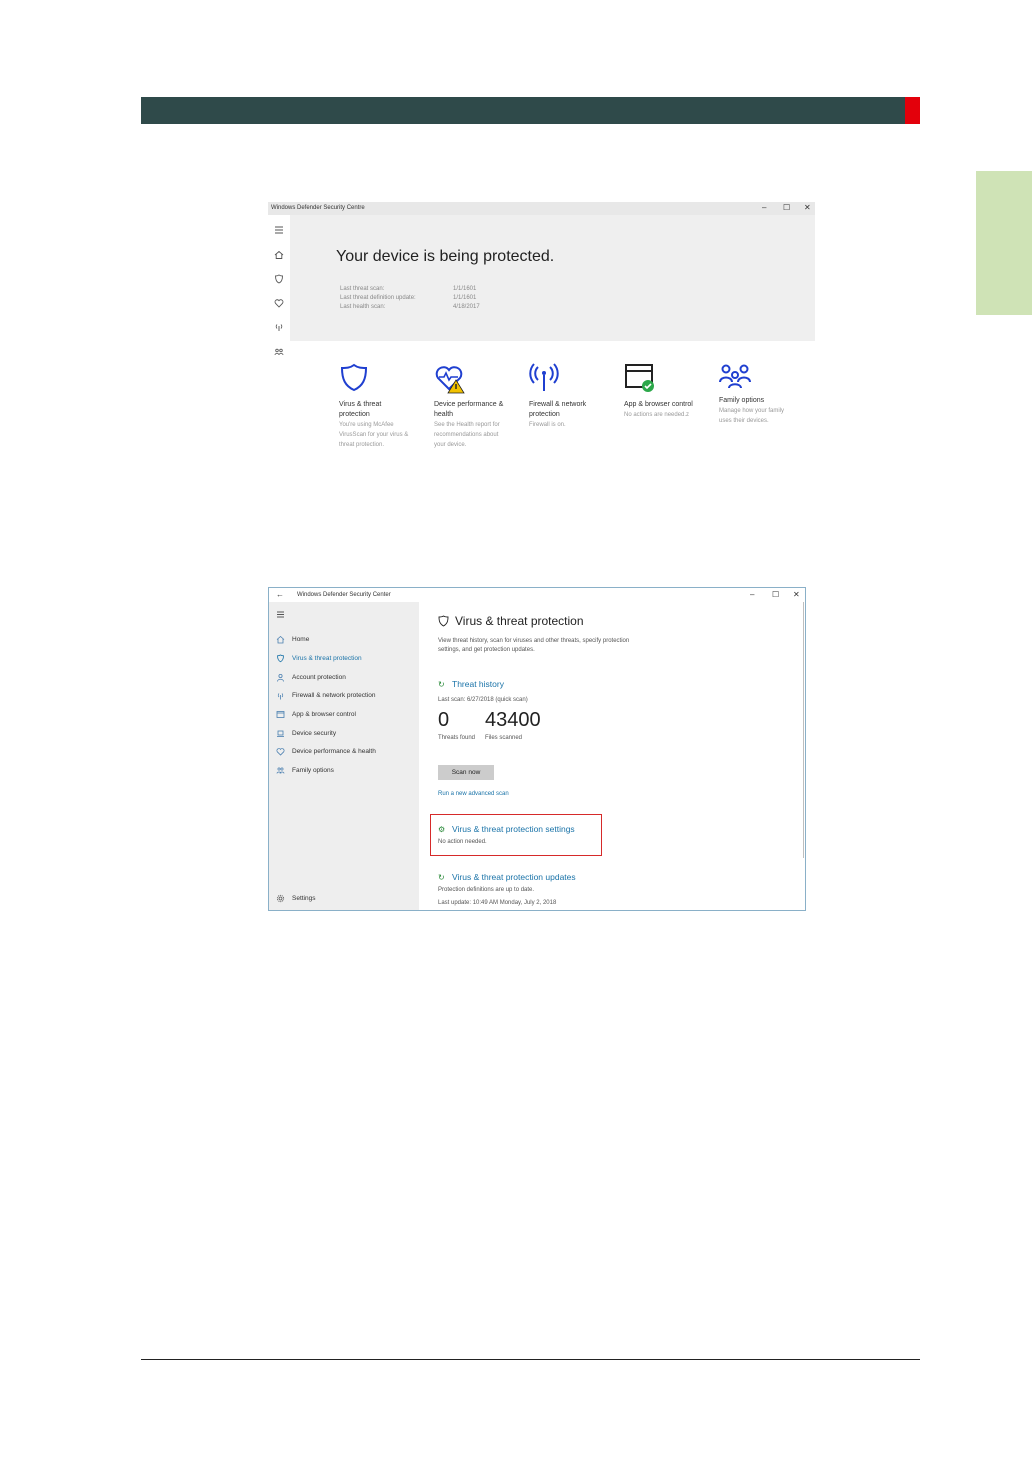 Image resolution: width=1032 pixels, height=1457 pixels. Describe the element at coordinates (541, 208) in the screenshot. I see `title-bar: Windows Defender Security Centre – ☐ ✕` at that location.